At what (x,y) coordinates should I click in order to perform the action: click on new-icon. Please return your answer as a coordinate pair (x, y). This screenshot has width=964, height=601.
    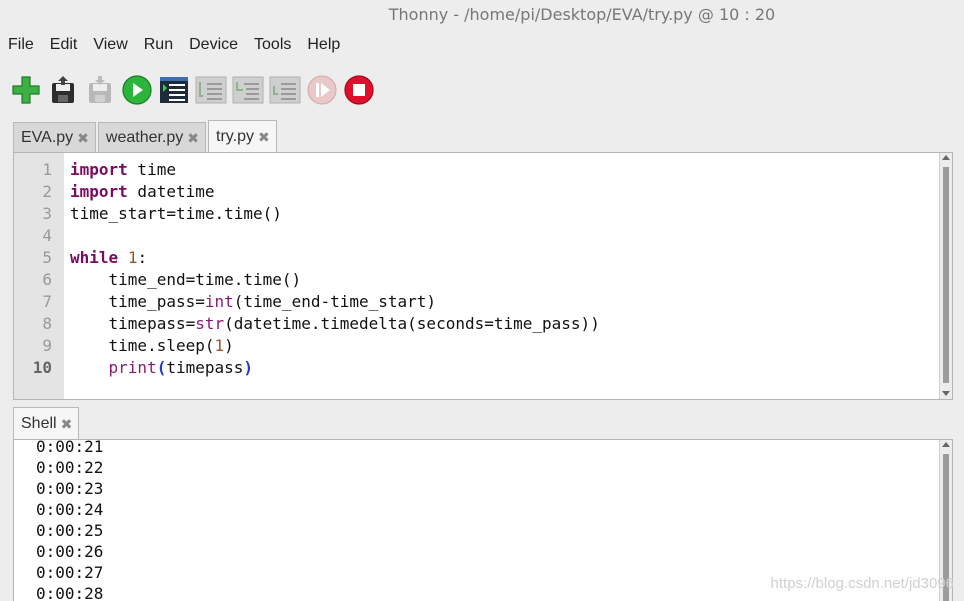
    Looking at the image, I should click on (26, 90).